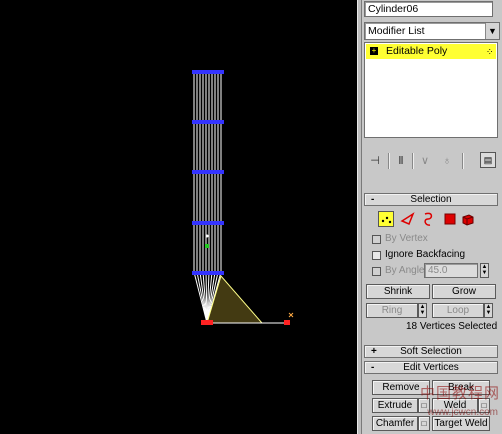 The width and height of the screenshot is (502, 434). Describe the element at coordinates (461, 423) in the screenshot. I see `target-weld-button: Target Weld` at that location.